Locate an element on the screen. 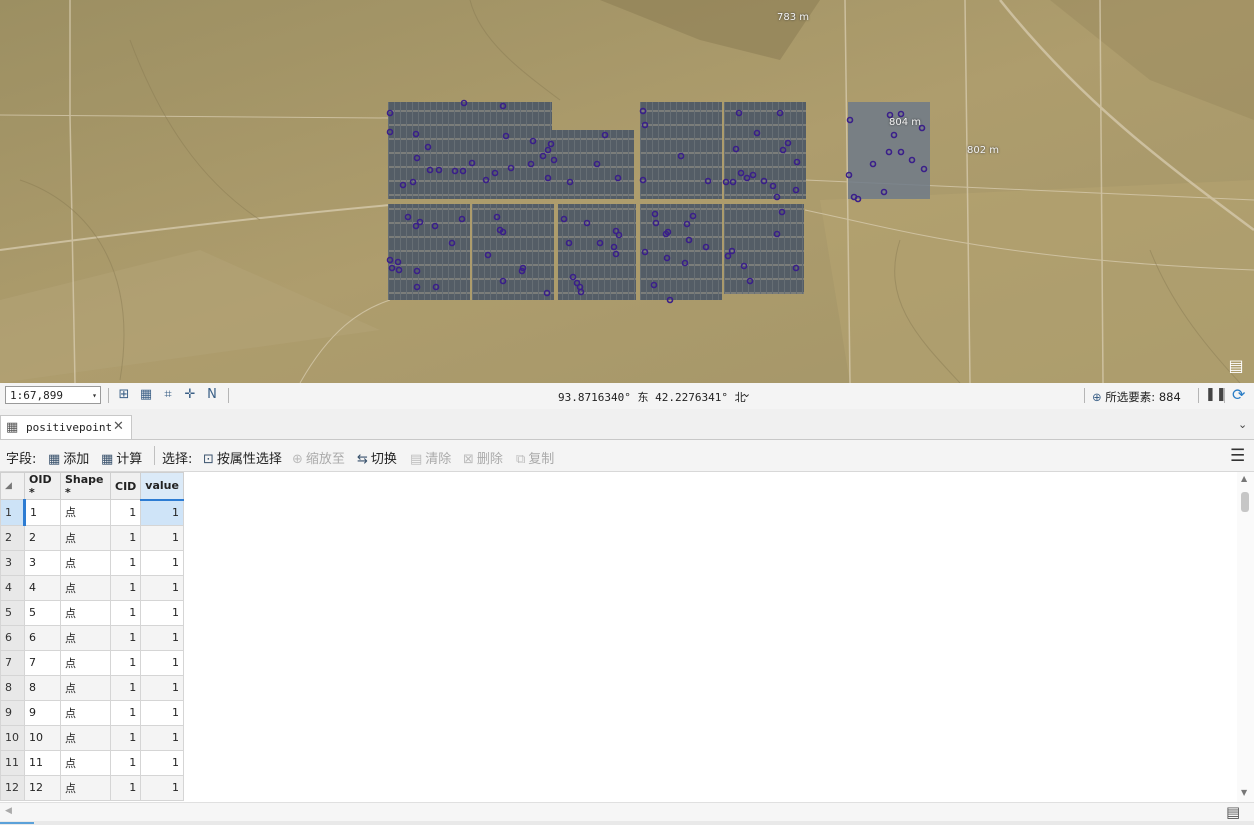 Image resolution: width=1254 pixels, height=825 pixels. close-icon: ✕ is located at coordinates (118, 426).